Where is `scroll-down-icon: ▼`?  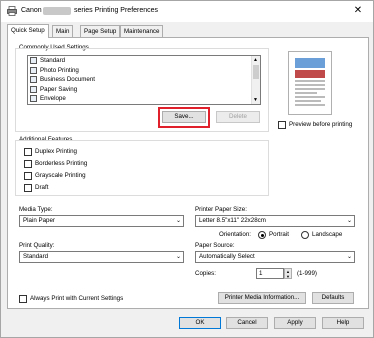
scroll-down-icon: ▼ is located at coordinates (255, 100).